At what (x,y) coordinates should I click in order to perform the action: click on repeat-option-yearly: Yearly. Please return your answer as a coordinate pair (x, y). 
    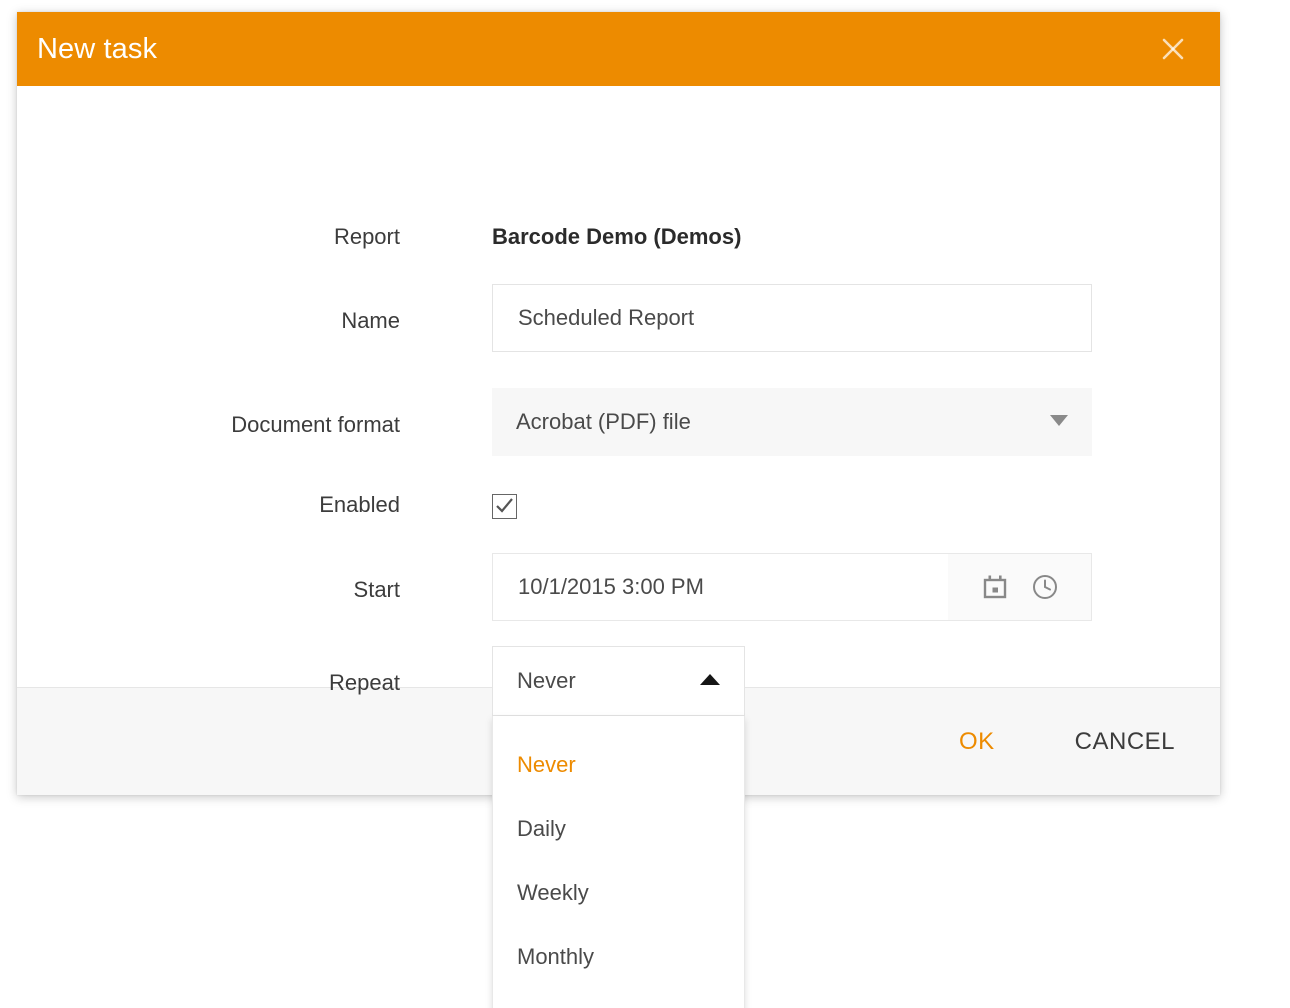
    Looking at the image, I should click on (618, 998).